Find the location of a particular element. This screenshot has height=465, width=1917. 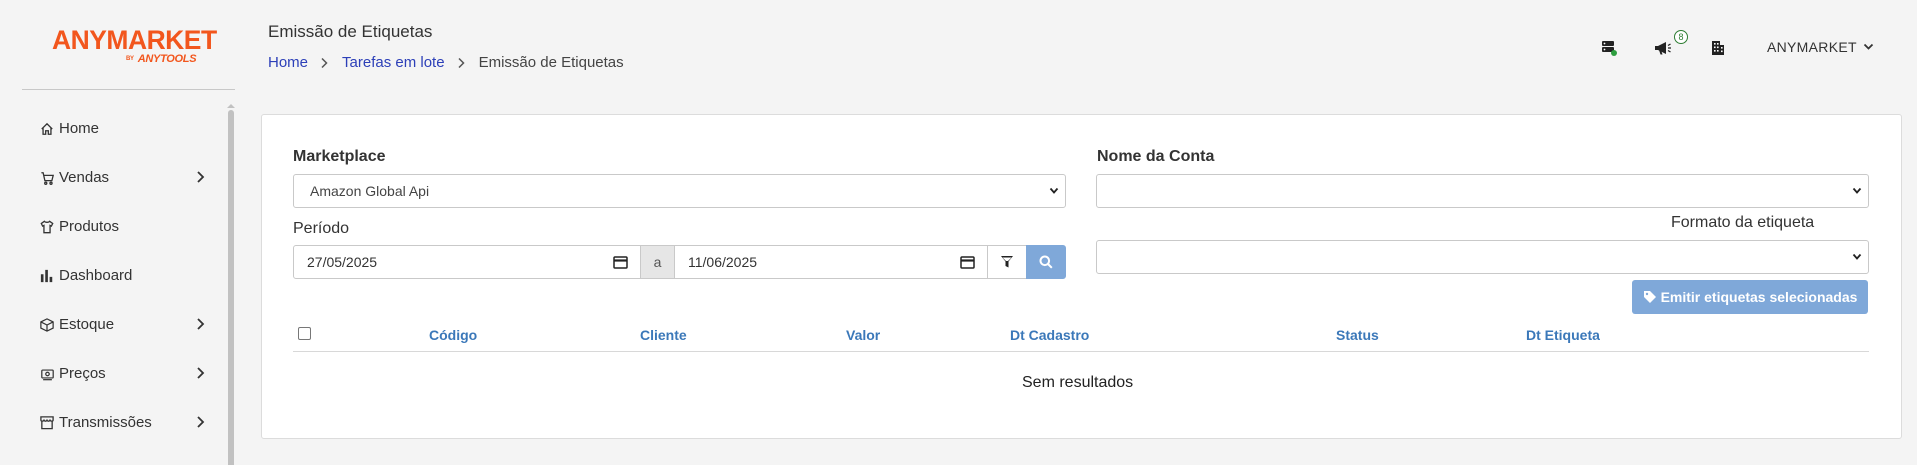

marketplace-select: Amazon Global Api is located at coordinates (679, 191).